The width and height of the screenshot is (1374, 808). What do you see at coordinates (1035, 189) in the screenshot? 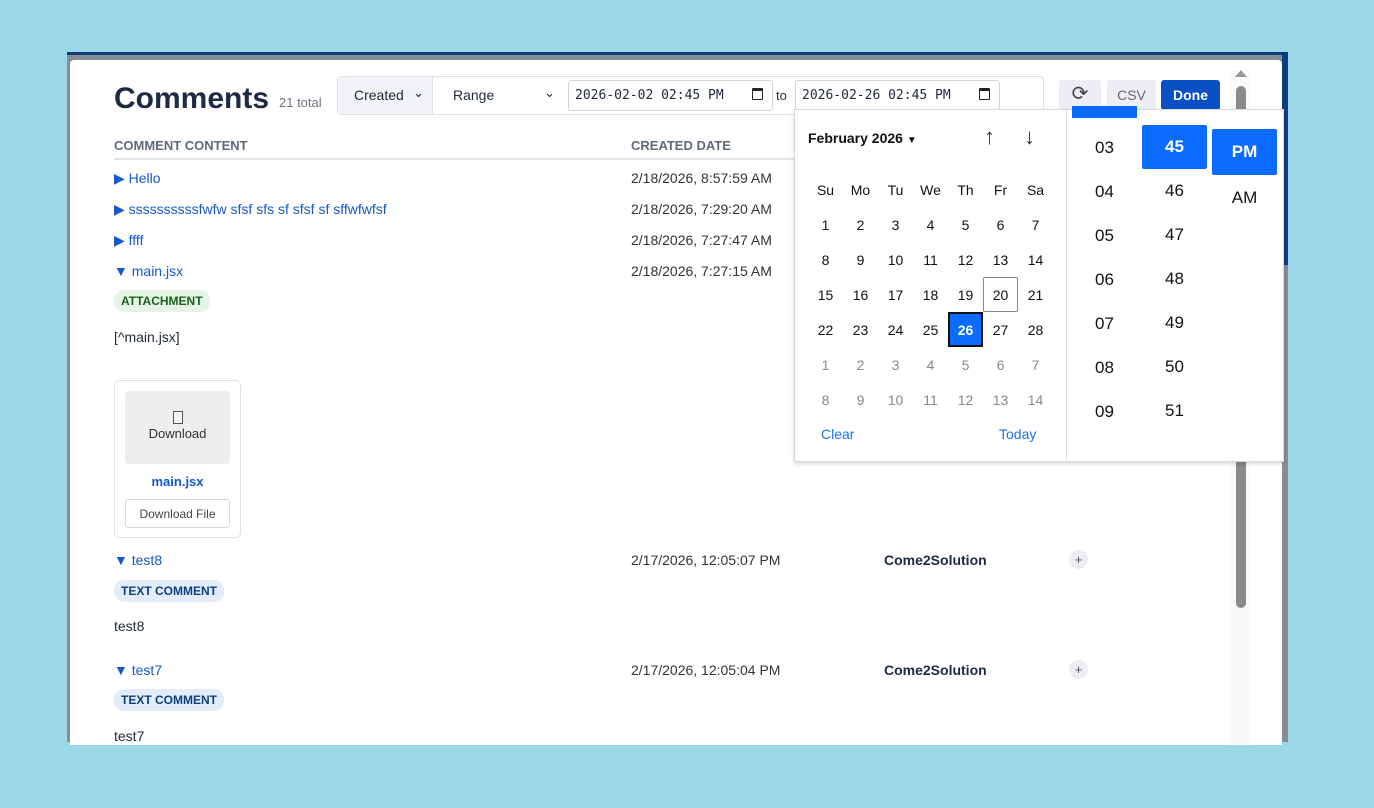
I see `weekday-label: Sa` at bounding box center [1035, 189].